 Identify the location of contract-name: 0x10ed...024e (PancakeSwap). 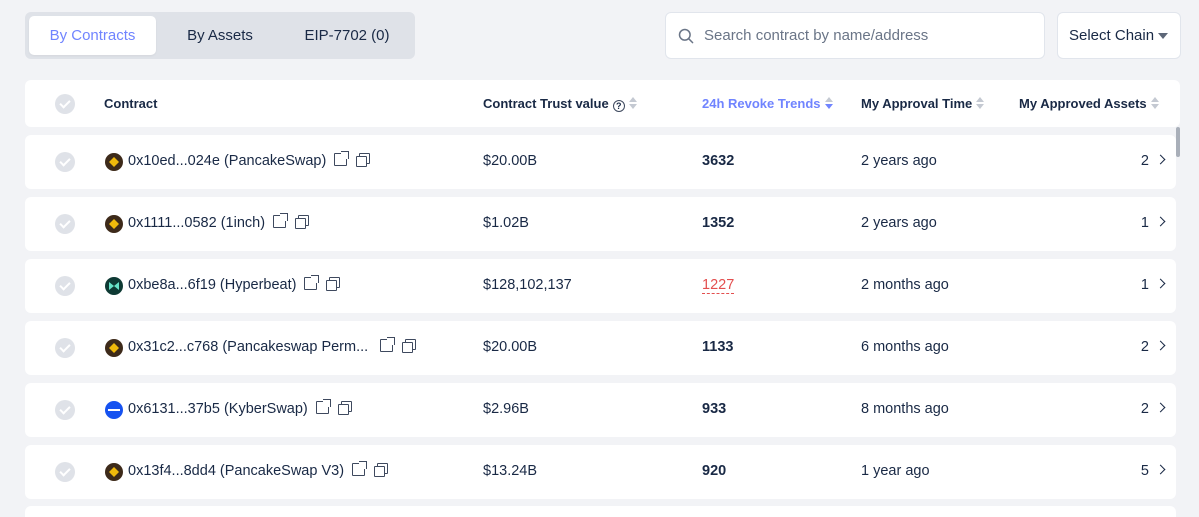
(227, 161).